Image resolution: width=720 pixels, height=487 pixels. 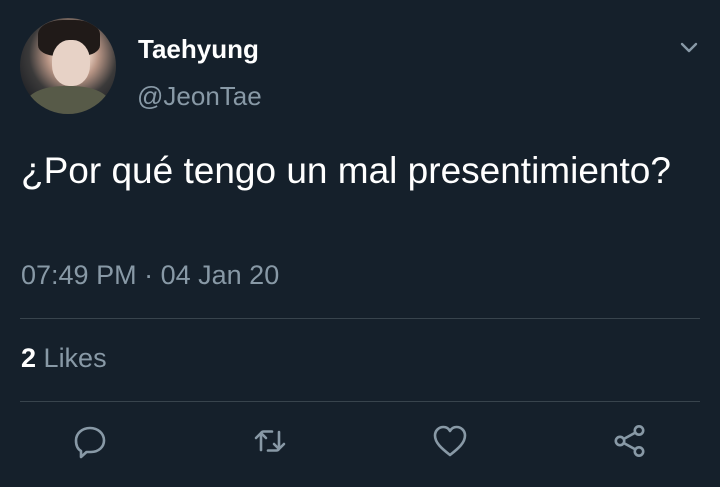 I want to click on tweet-time: 07:49 PM, so click(x=79, y=275).